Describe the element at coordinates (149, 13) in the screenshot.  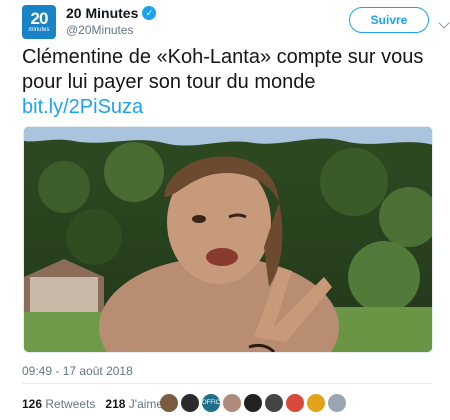
I see `verified-badge-icon: ✓` at that location.